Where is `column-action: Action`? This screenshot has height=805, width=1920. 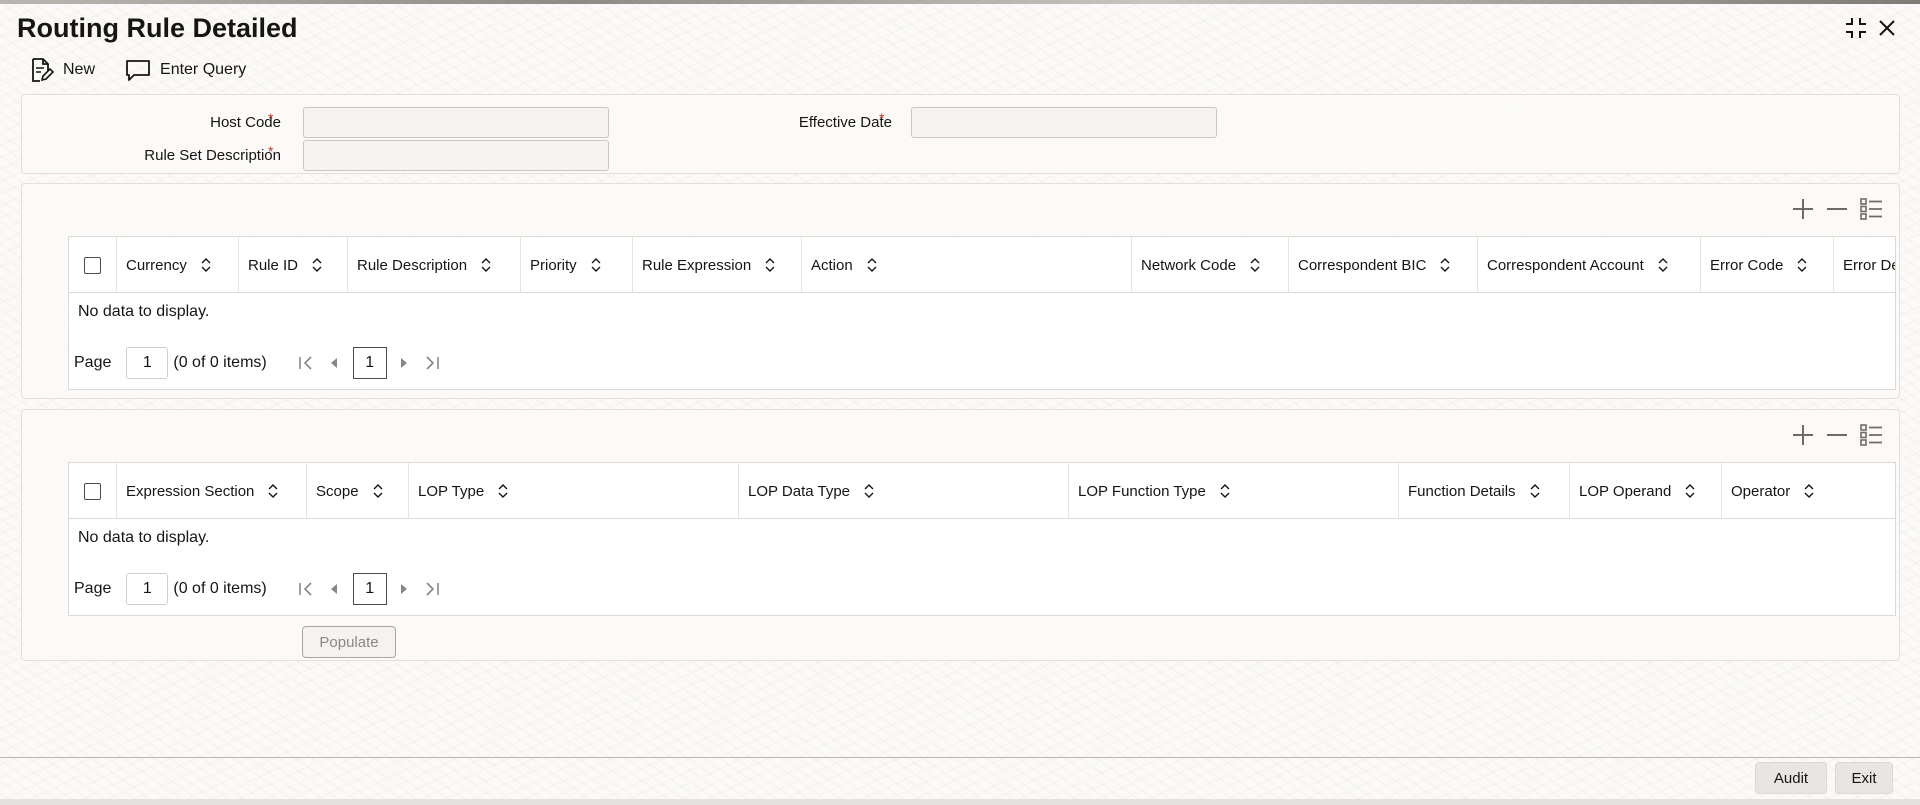 column-action: Action is located at coordinates (967, 265).